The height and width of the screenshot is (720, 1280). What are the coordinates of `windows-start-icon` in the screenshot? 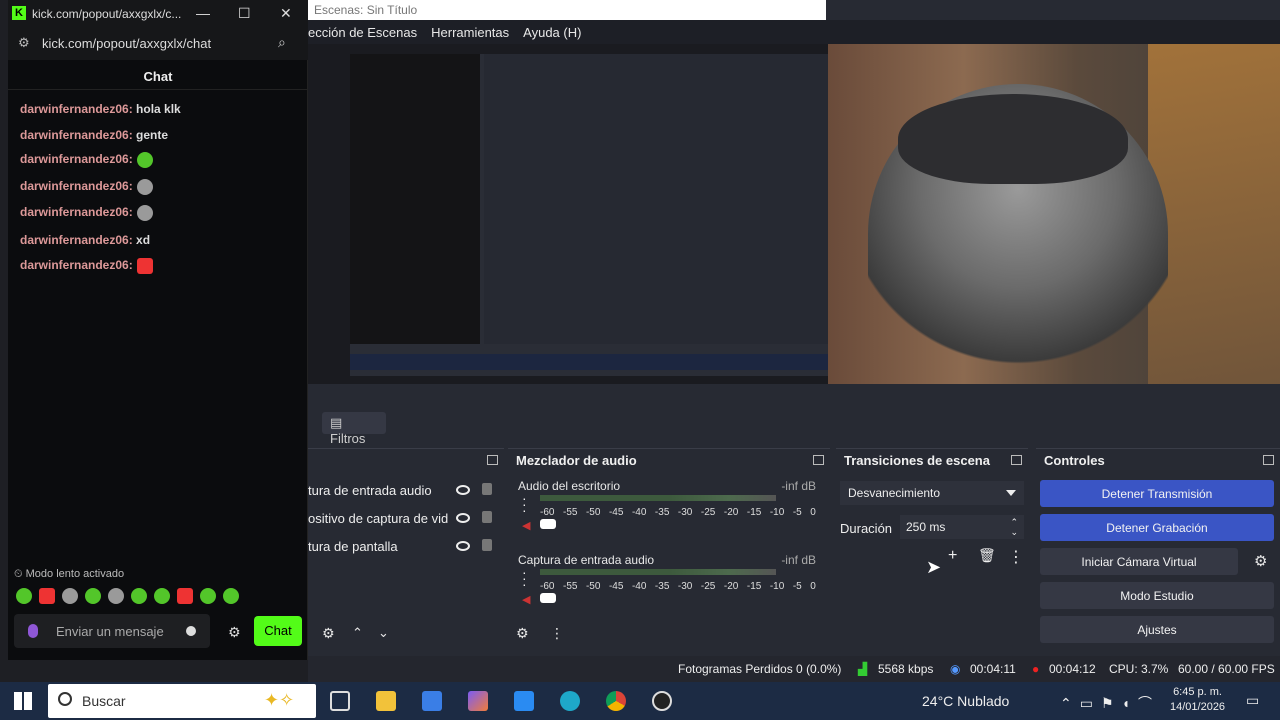 It's located at (23, 701).